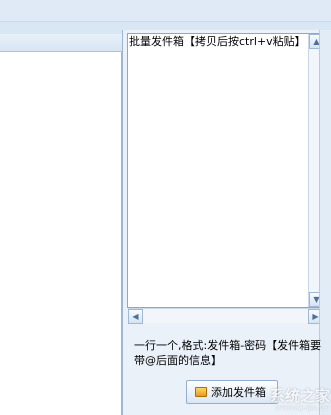  I want to click on batch-mailbox-label: 批量发件箱【拷贝后按ctrl+v粘贴】, so click(217, 41).